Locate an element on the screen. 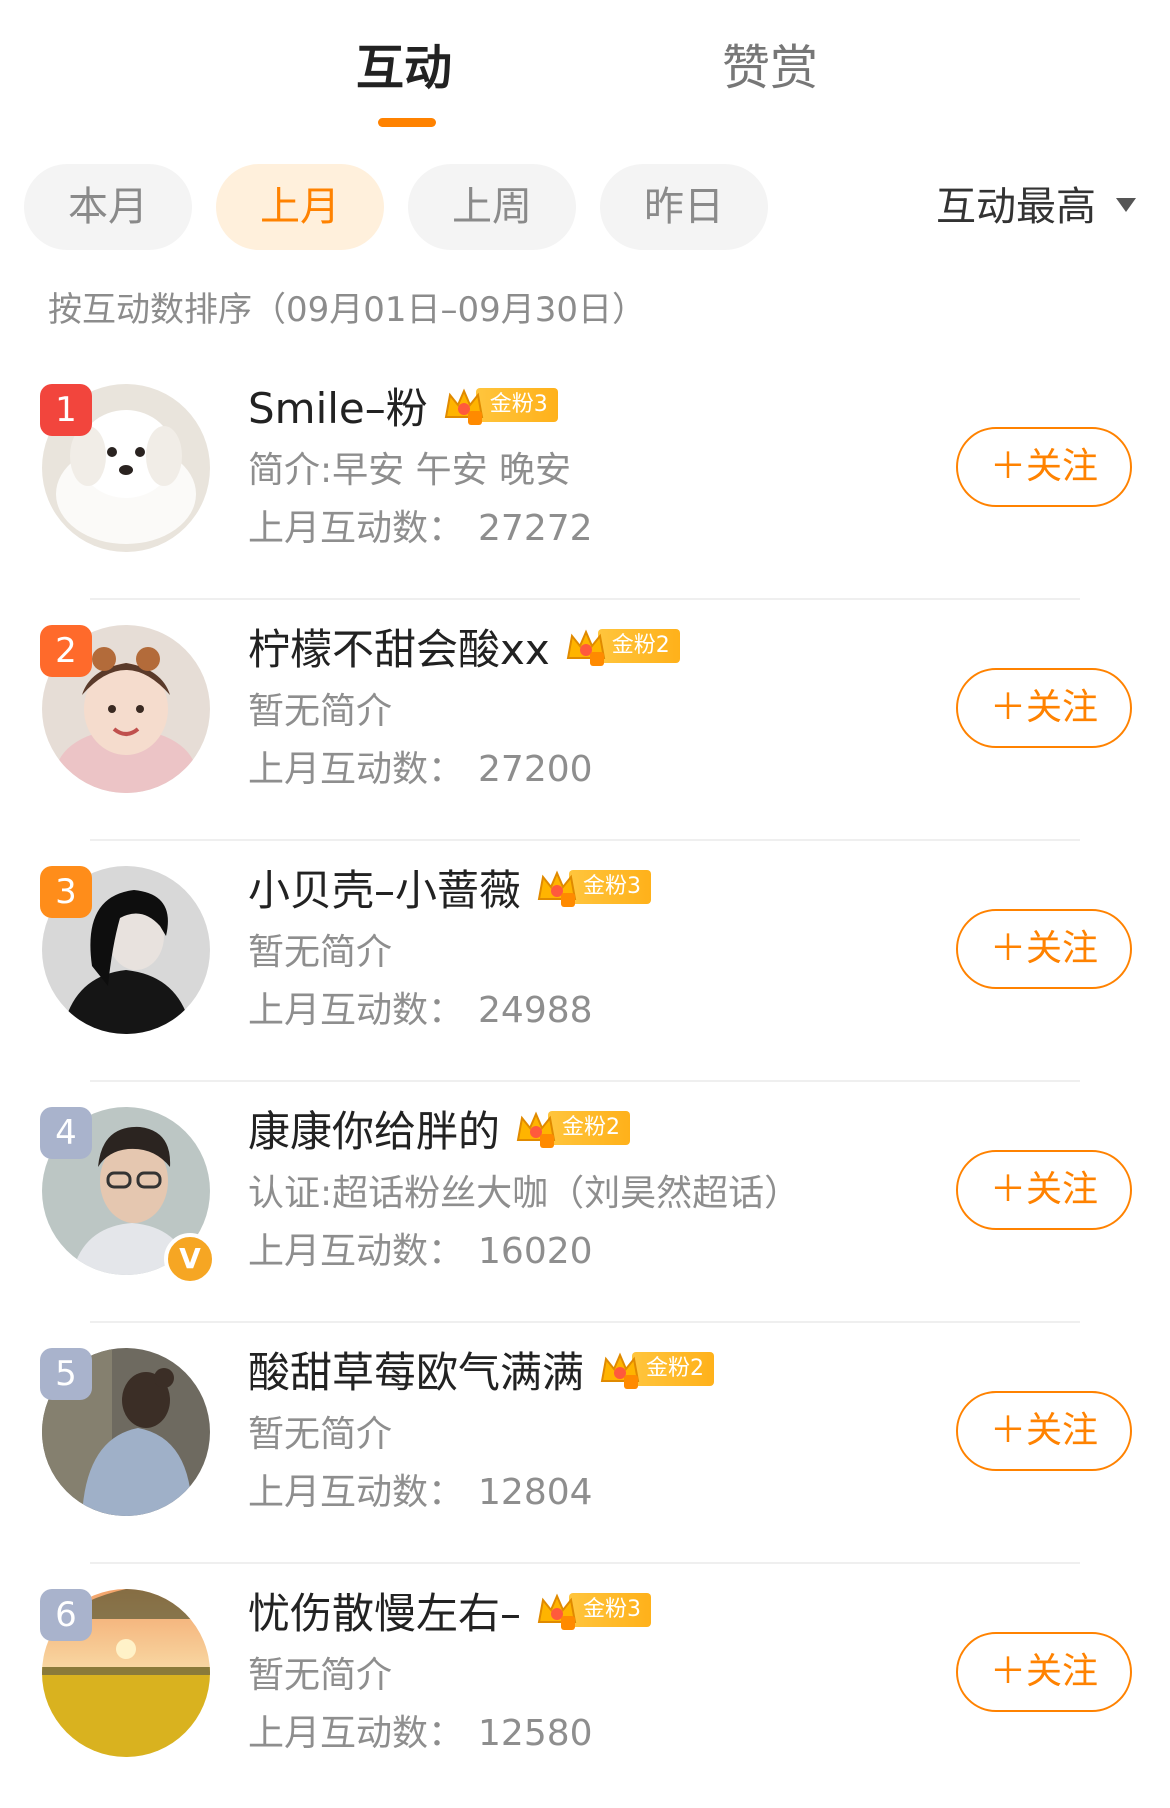 The height and width of the screenshot is (1808, 1170). verified-badge: V is located at coordinates (190, 1259).